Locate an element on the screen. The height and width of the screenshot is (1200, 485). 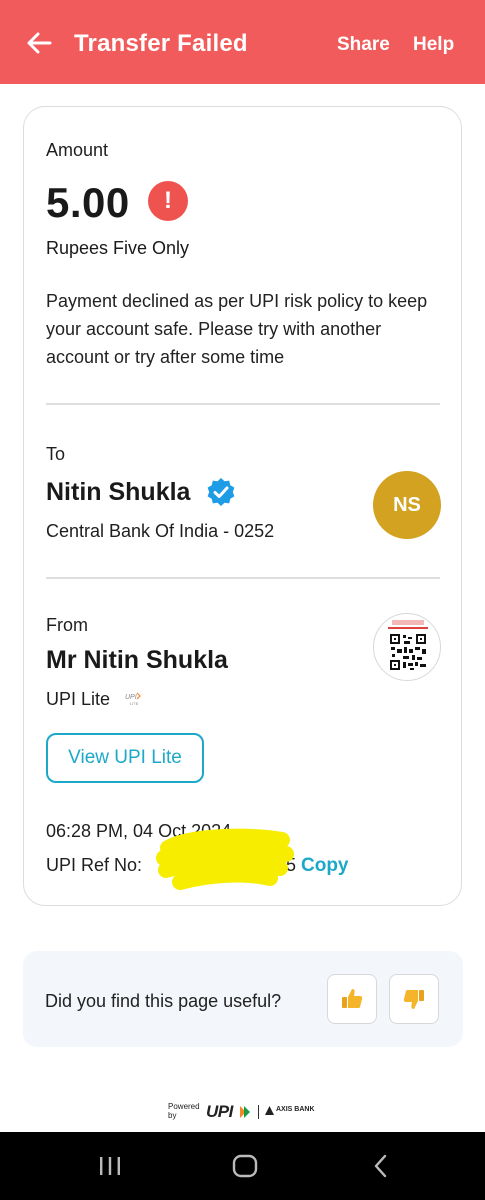
avatar: NS is located at coordinates (407, 505).